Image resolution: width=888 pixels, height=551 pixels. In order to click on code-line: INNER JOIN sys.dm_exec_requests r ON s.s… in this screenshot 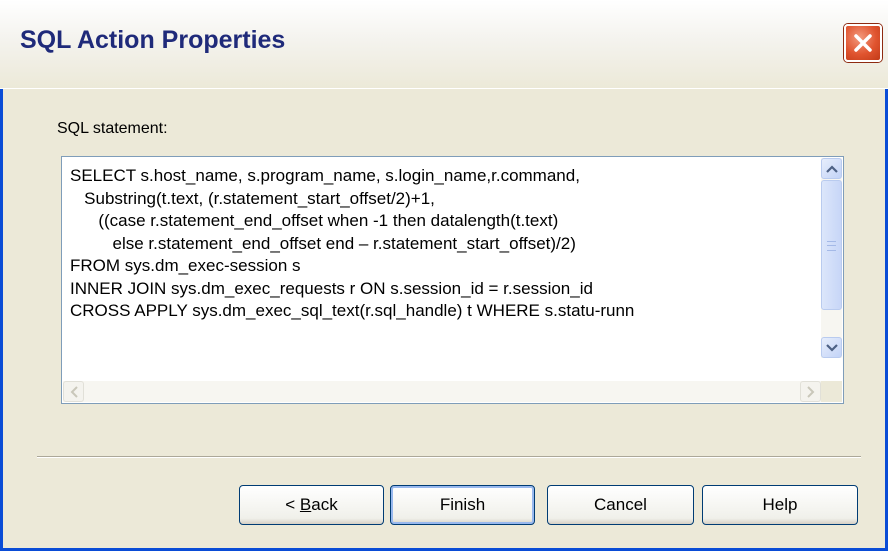, I will do `click(331, 288)`.